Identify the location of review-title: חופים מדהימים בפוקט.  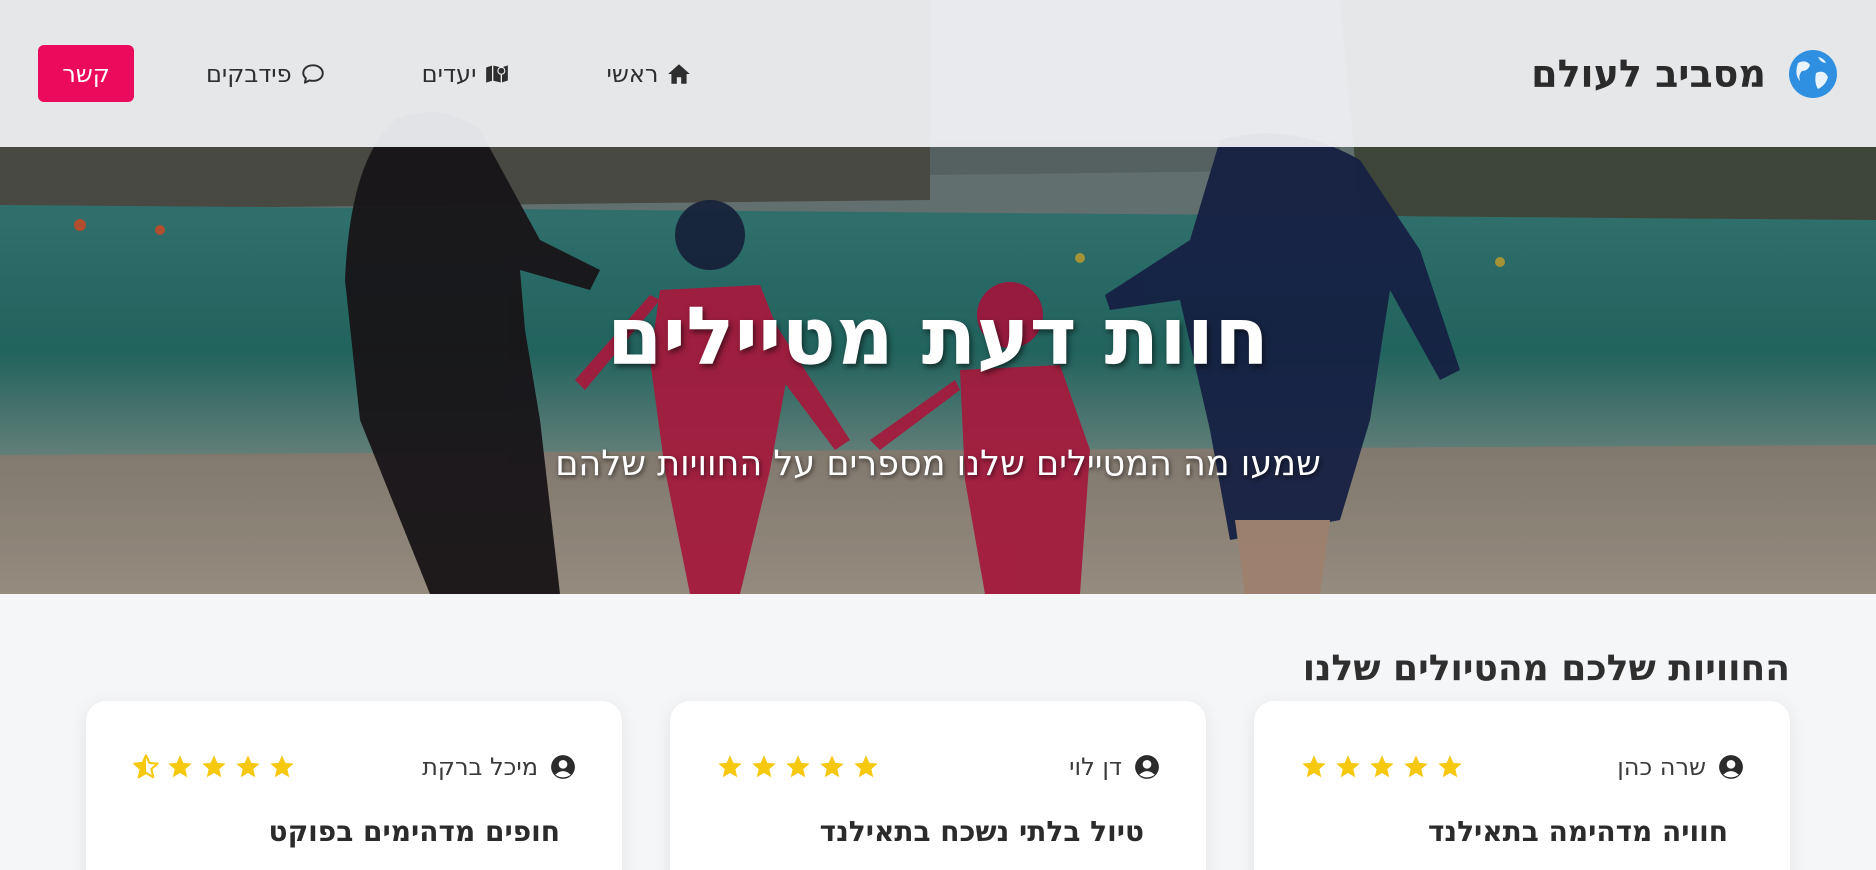
(414, 831).